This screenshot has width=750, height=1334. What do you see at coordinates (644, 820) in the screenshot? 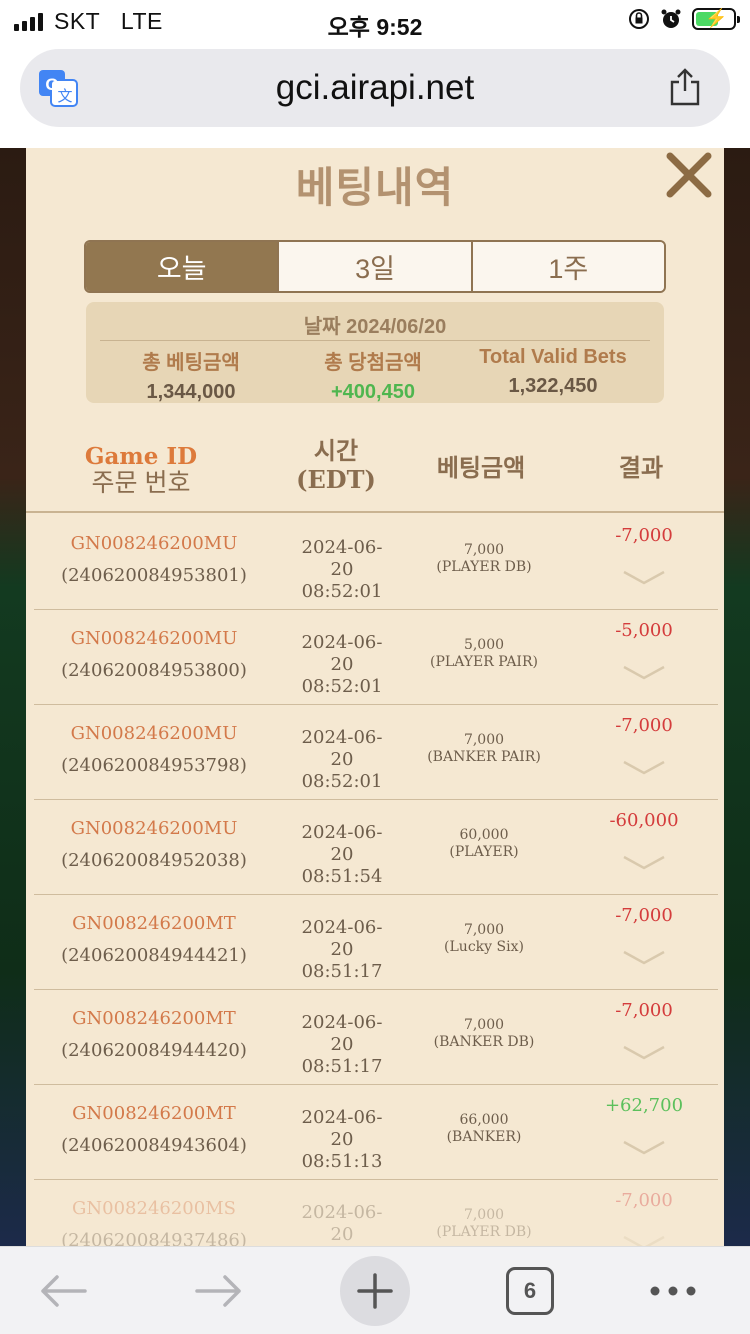
I see `bet-result: -60,000` at bounding box center [644, 820].